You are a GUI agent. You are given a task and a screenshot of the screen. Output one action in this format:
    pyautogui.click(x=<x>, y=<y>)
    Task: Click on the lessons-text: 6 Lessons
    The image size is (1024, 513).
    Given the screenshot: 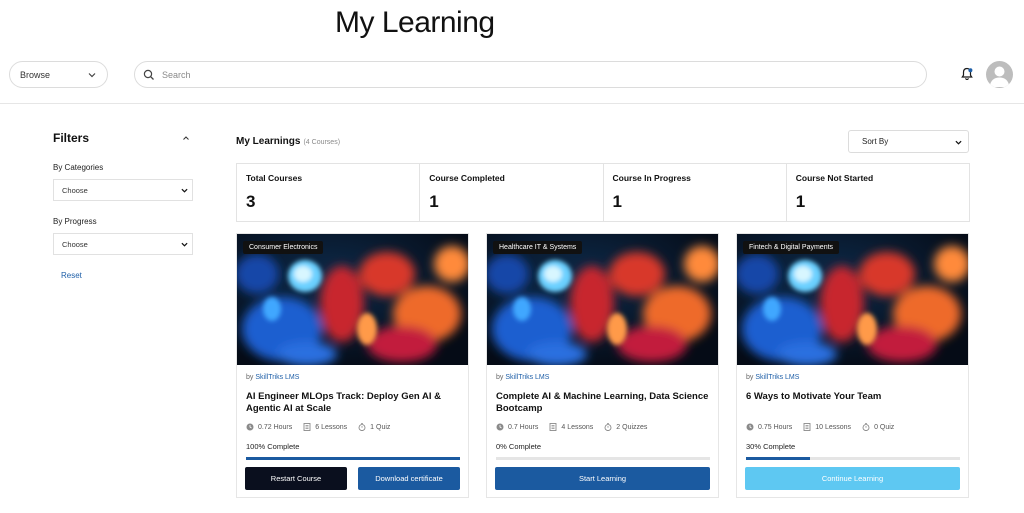 What is the action you would take?
    pyautogui.click(x=331, y=427)
    